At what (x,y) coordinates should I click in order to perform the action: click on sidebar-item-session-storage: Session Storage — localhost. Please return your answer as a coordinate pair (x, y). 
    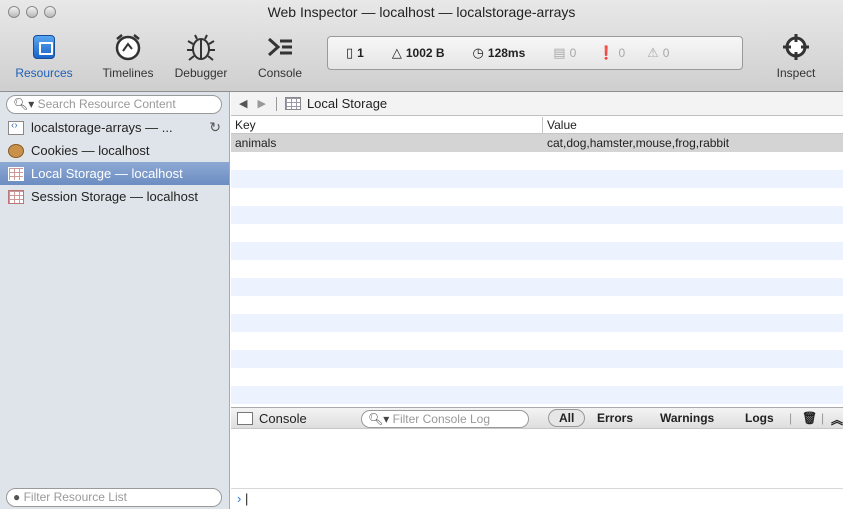
    Looking at the image, I should click on (114, 196).